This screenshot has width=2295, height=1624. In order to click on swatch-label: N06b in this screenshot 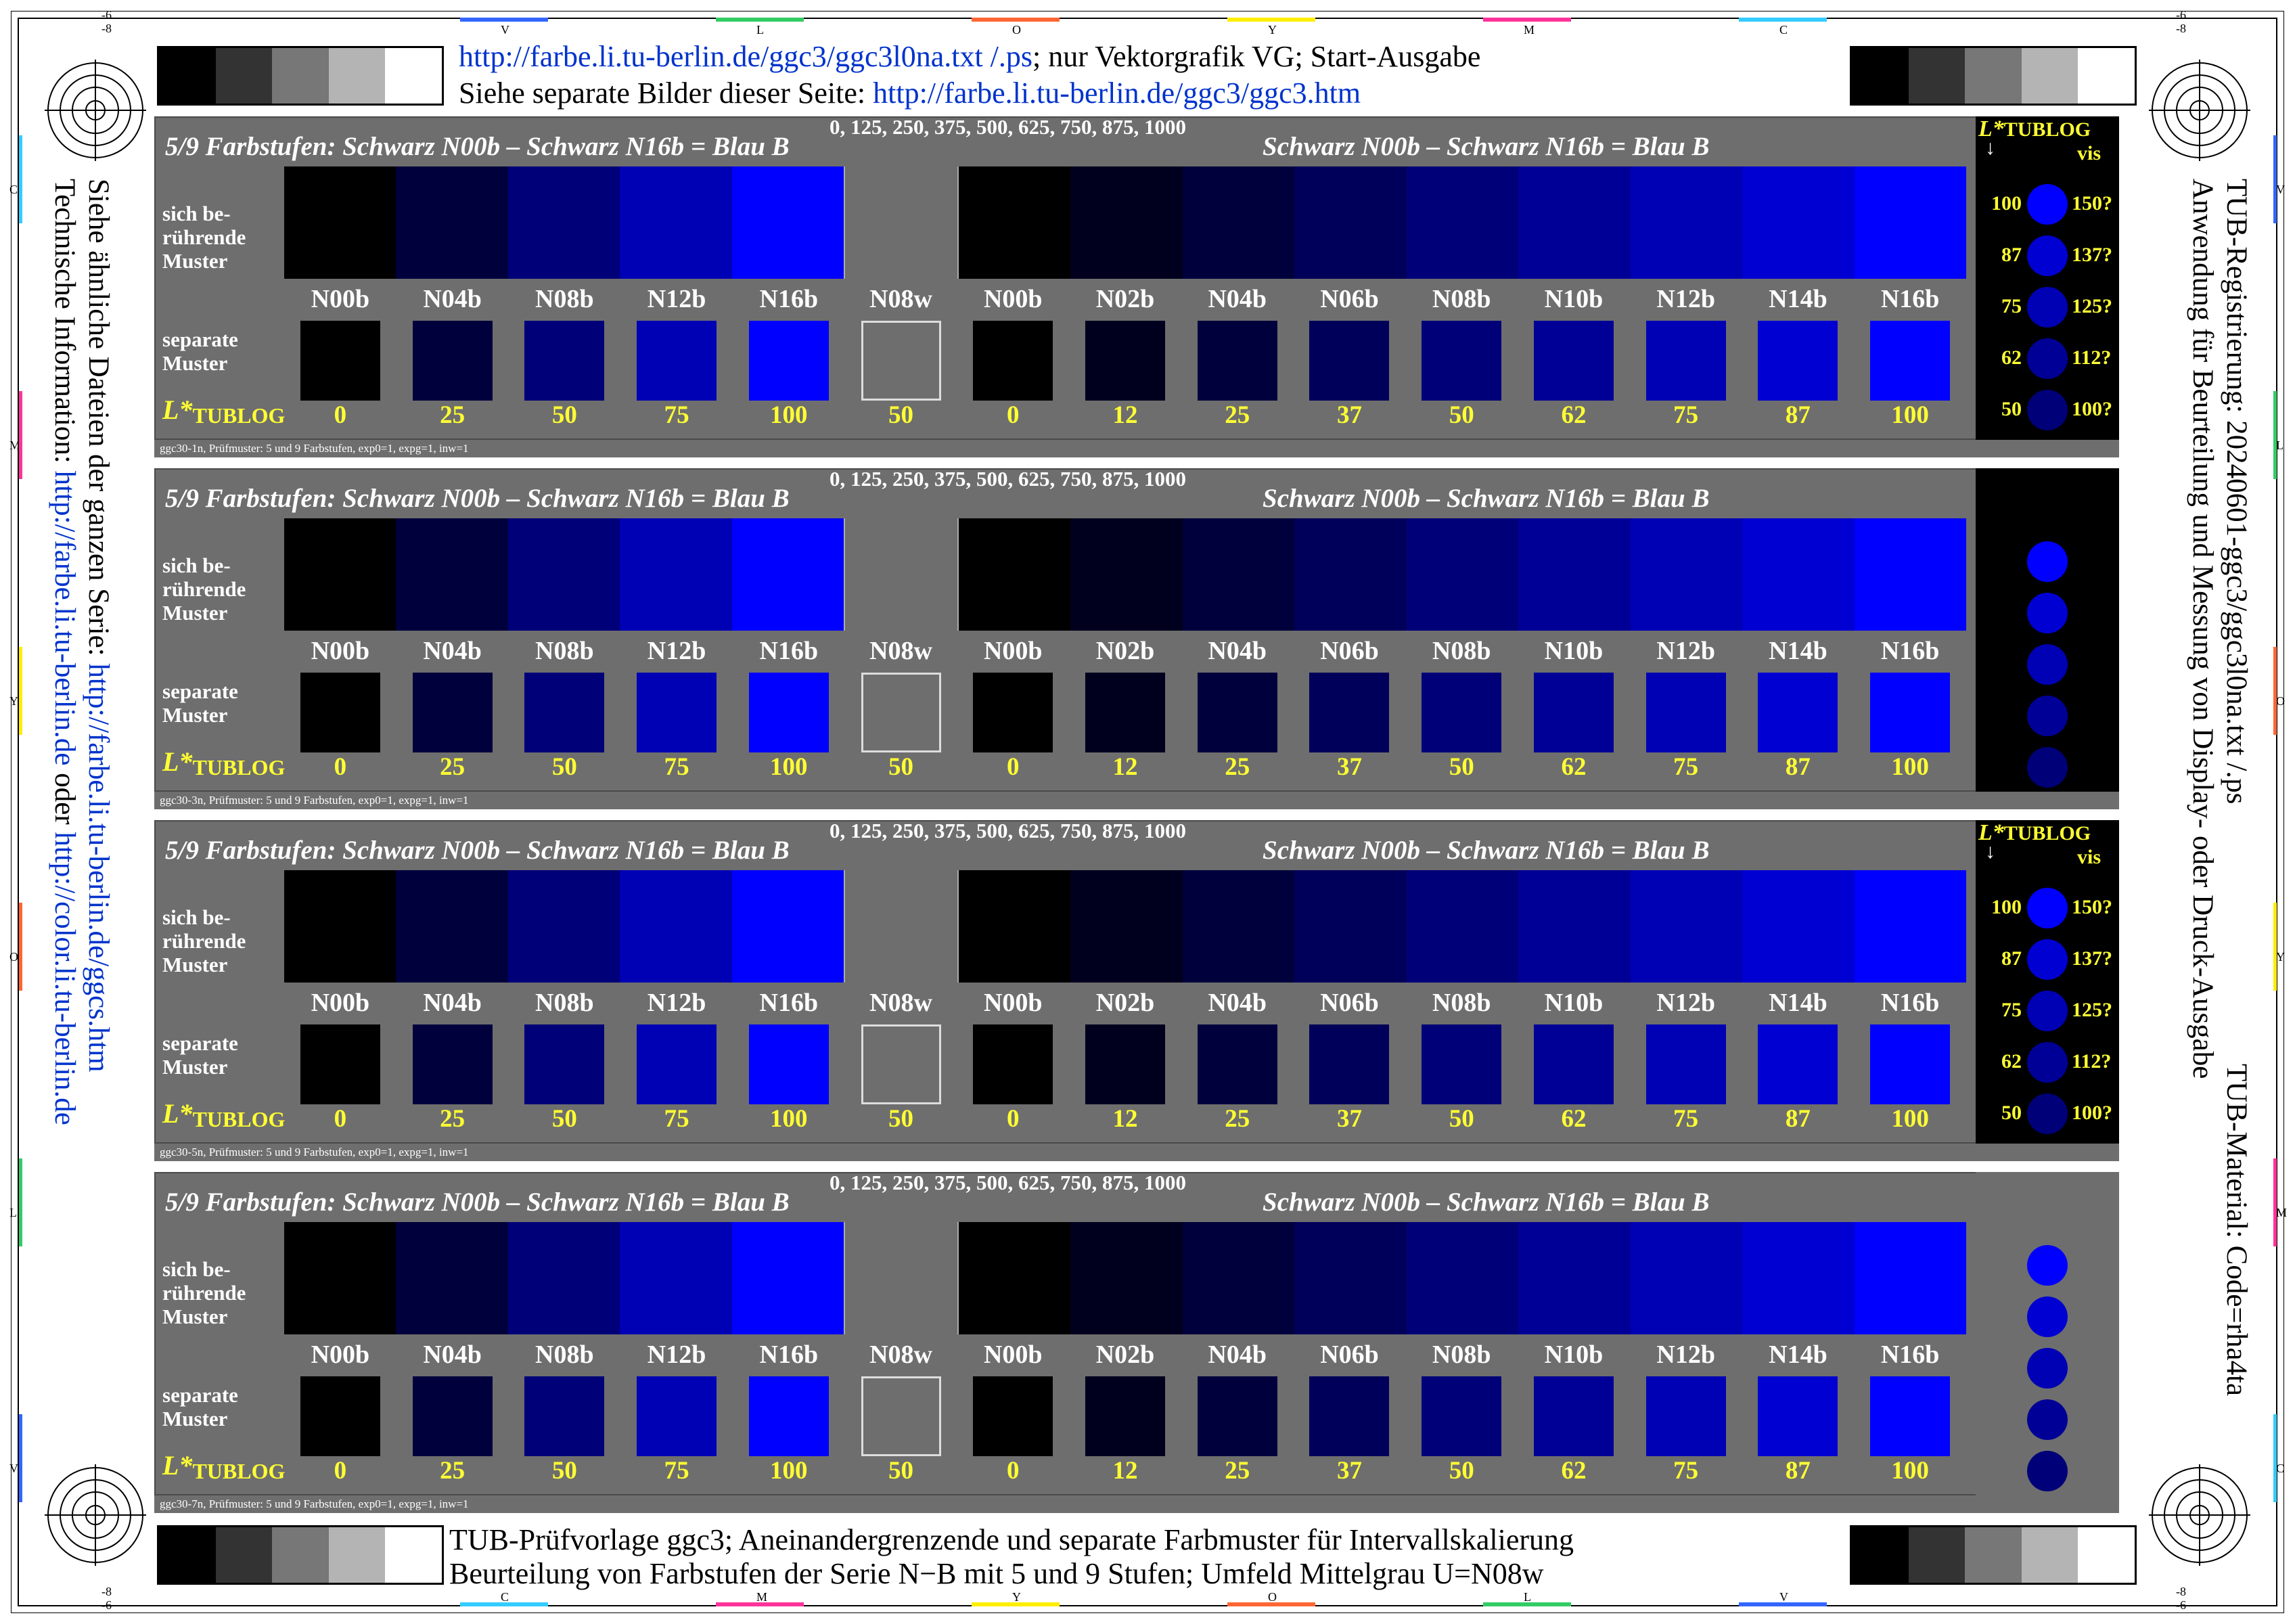, I will do `click(1349, 1354)`.